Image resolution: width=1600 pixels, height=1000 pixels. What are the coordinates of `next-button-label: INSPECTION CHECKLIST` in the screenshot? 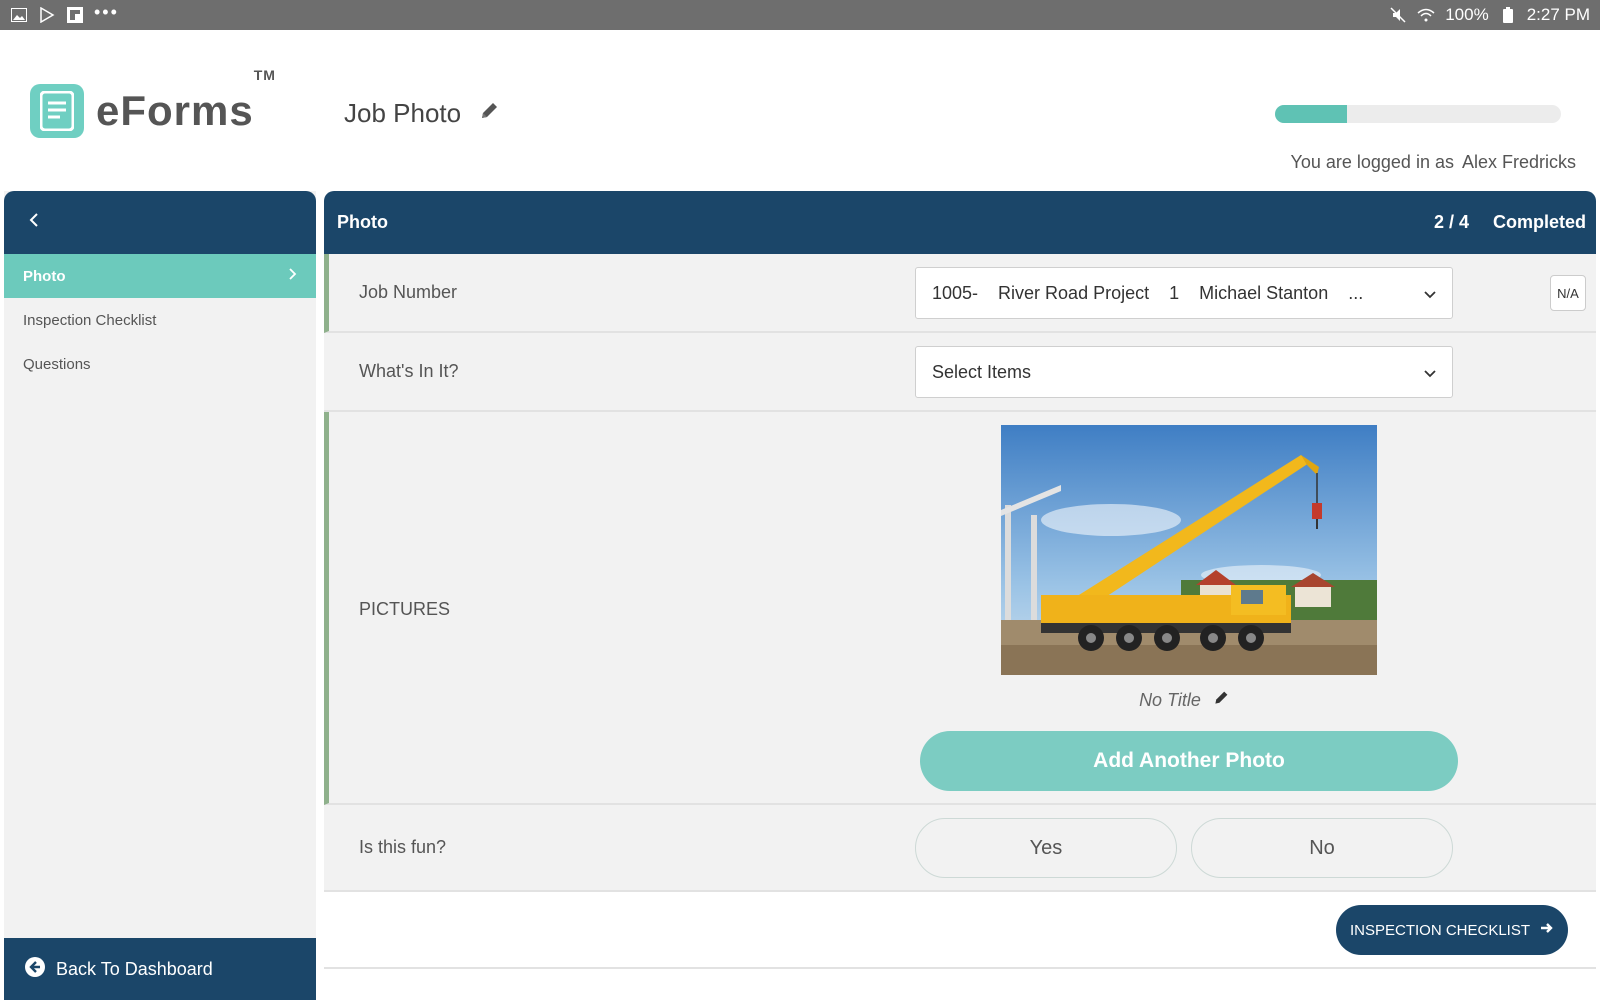 It's located at (1439, 930).